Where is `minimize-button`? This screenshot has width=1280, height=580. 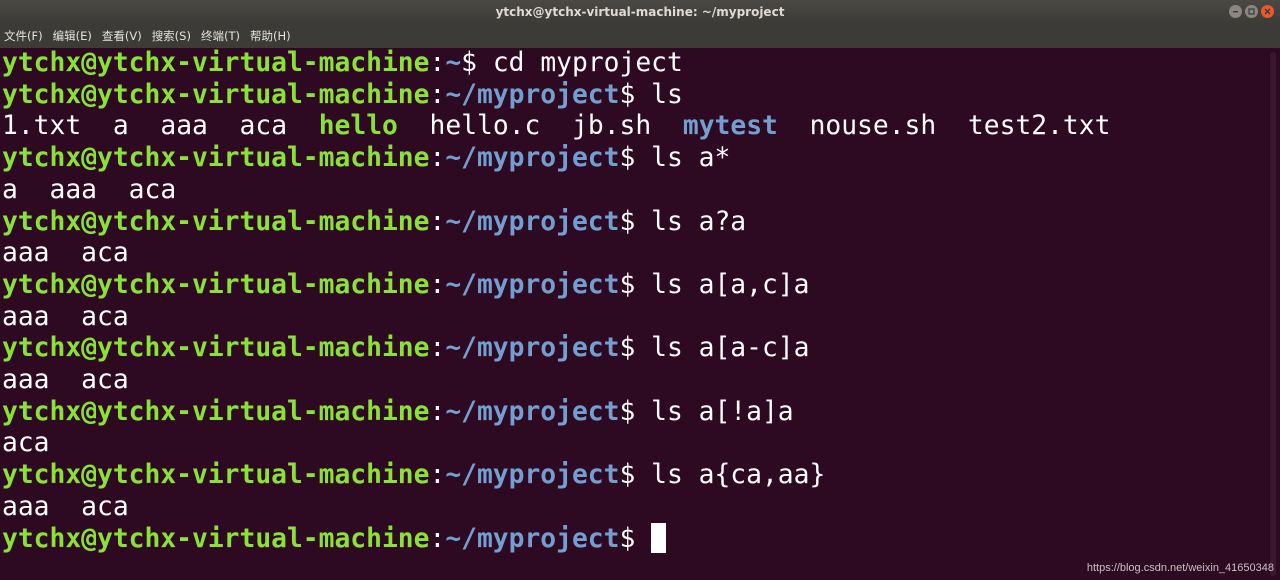 minimize-button is located at coordinates (1235, 11).